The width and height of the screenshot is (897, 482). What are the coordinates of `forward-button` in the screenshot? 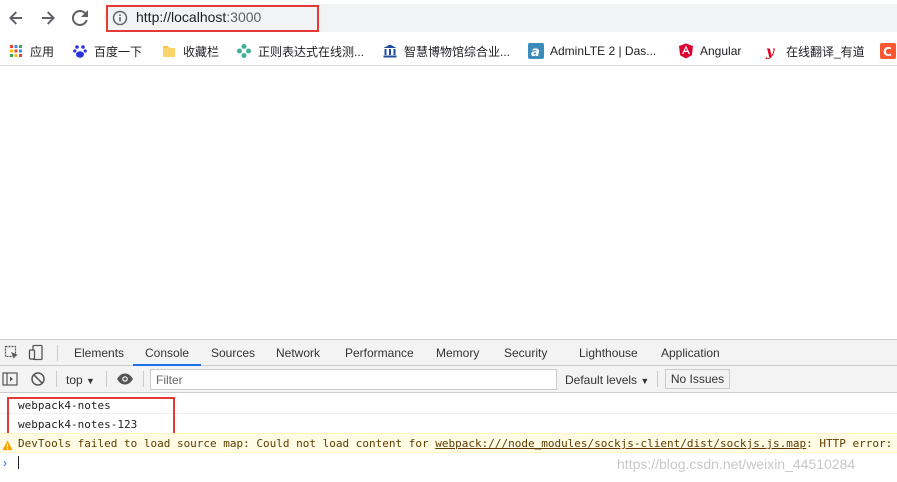 It's located at (48, 18).